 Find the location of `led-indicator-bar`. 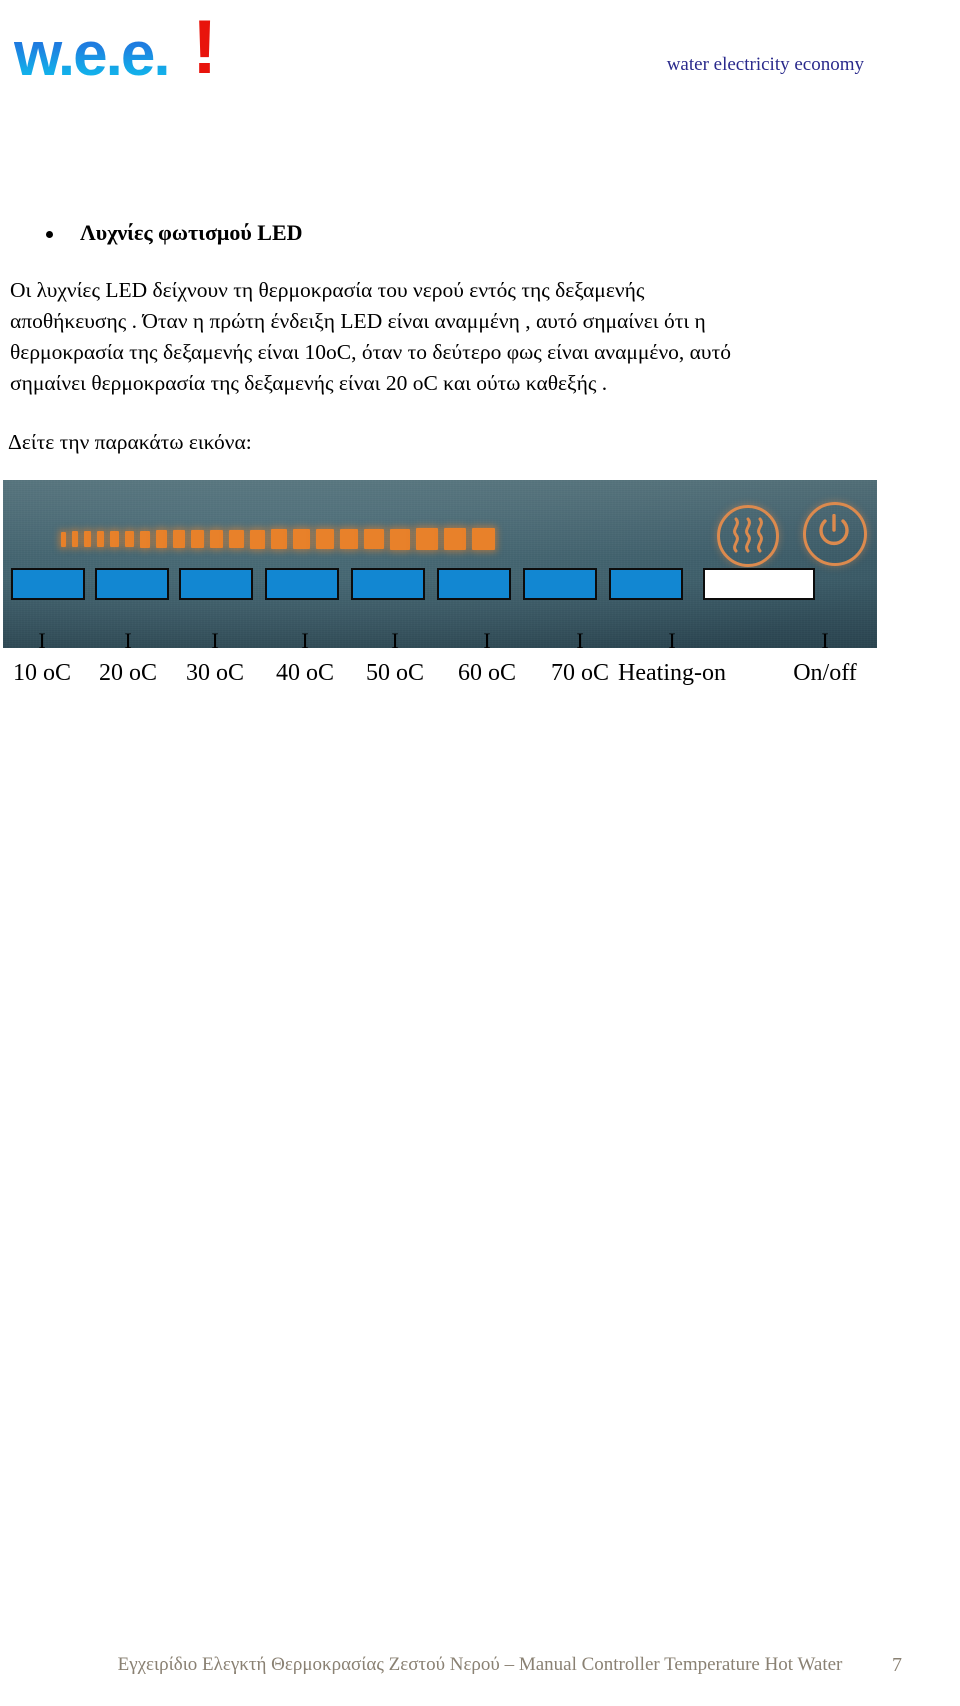

led-indicator-bar is located at coordinates (278, 539).